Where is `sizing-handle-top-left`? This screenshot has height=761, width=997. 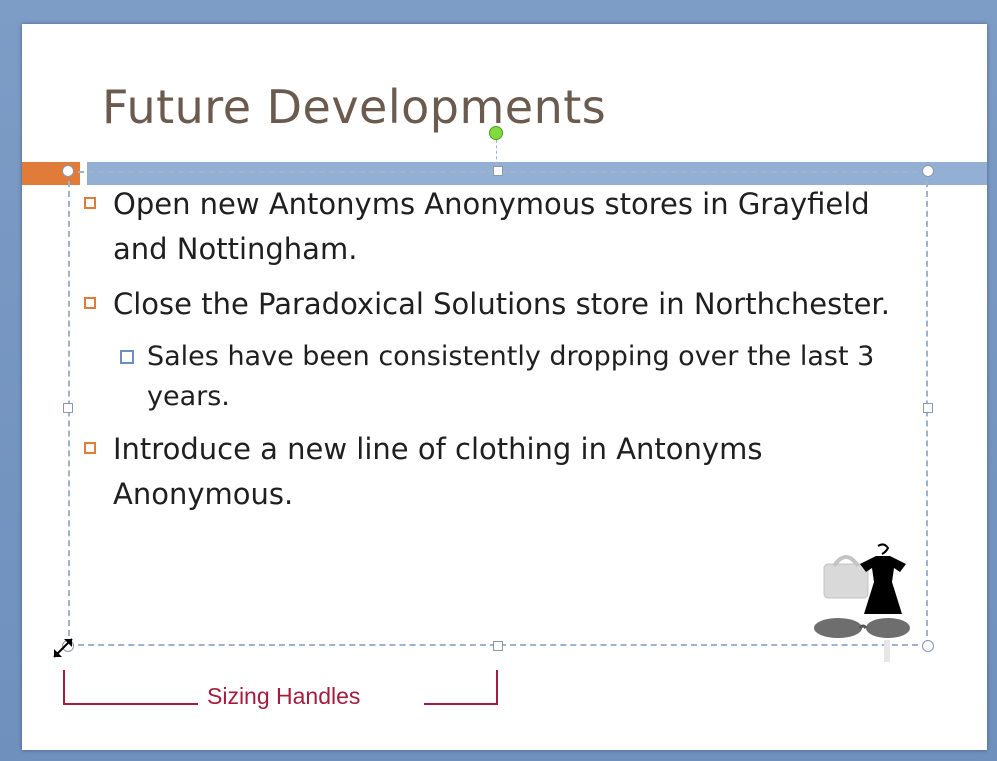 sizing-handle-top-left is located at coordinates (68, 171).